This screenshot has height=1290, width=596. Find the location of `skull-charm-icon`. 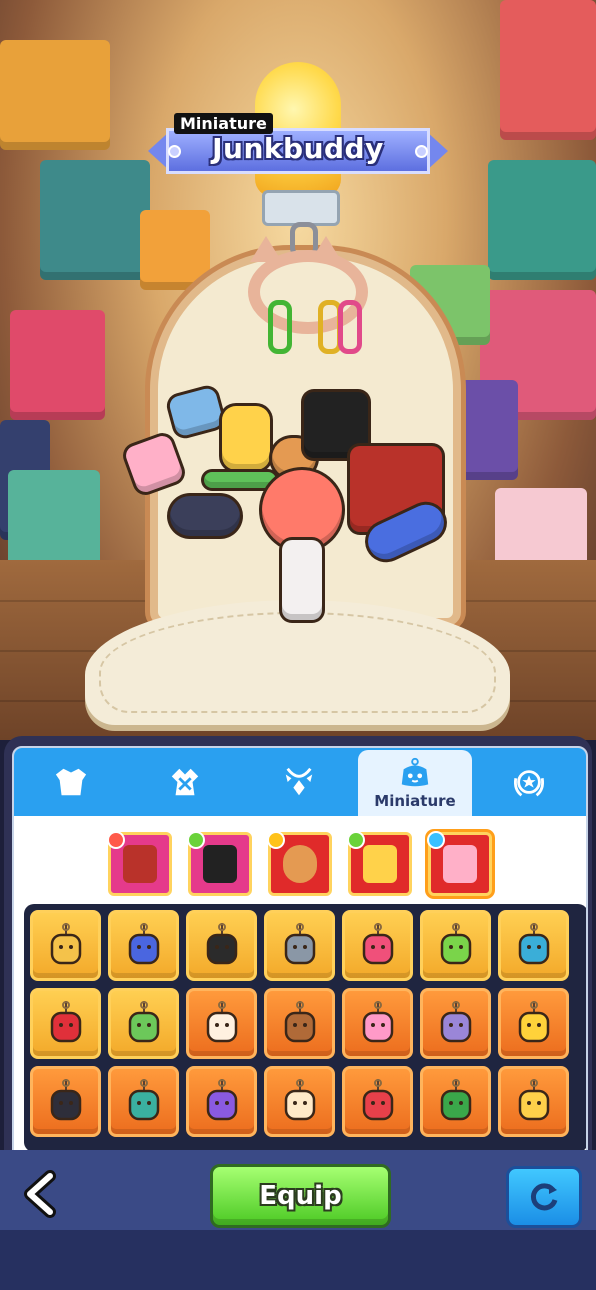

skull-charm-icon is located at coordinates (222, 944).